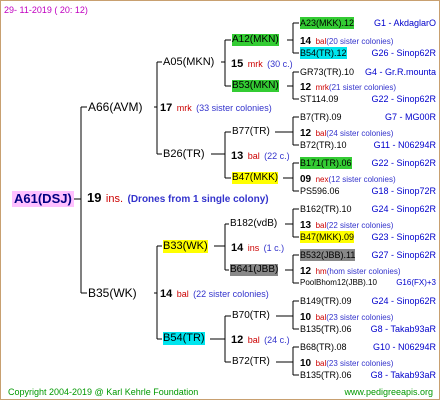  I want to click on g4-right-2: G26 - Sinop62R, so click(403, 53).